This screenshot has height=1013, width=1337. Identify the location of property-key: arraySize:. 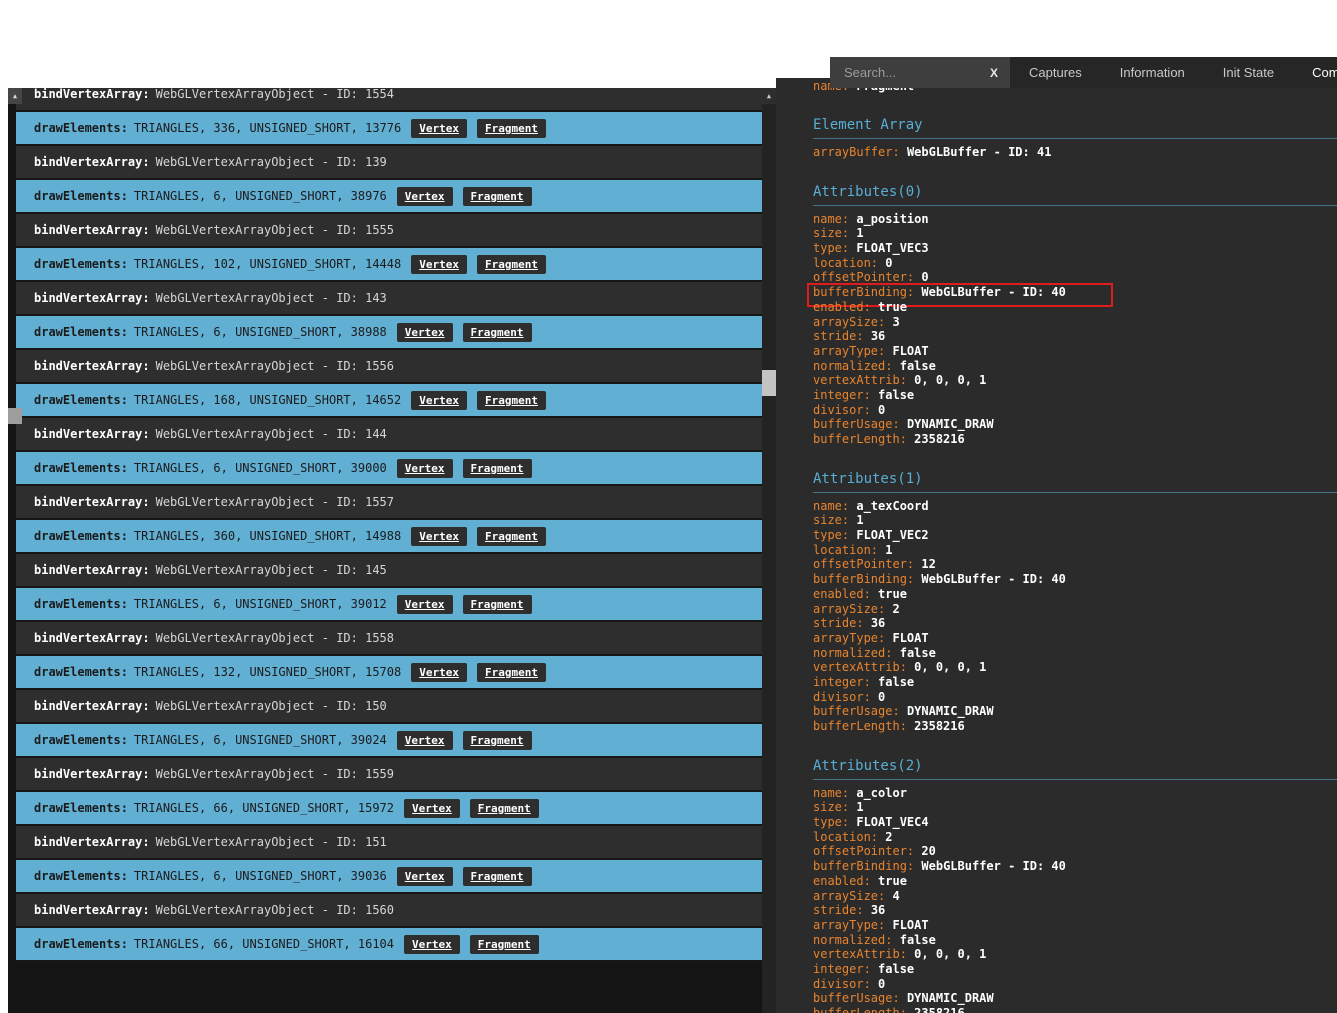
(849, 895).